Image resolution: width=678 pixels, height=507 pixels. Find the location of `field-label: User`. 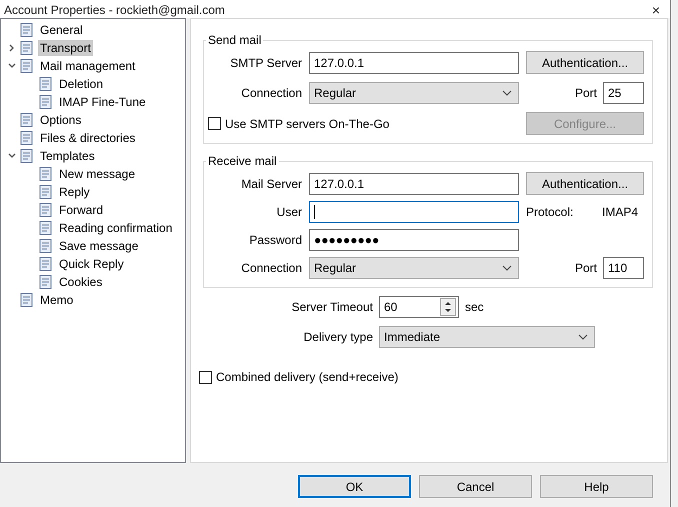

field-label: User is located at coordinates (289, 212).